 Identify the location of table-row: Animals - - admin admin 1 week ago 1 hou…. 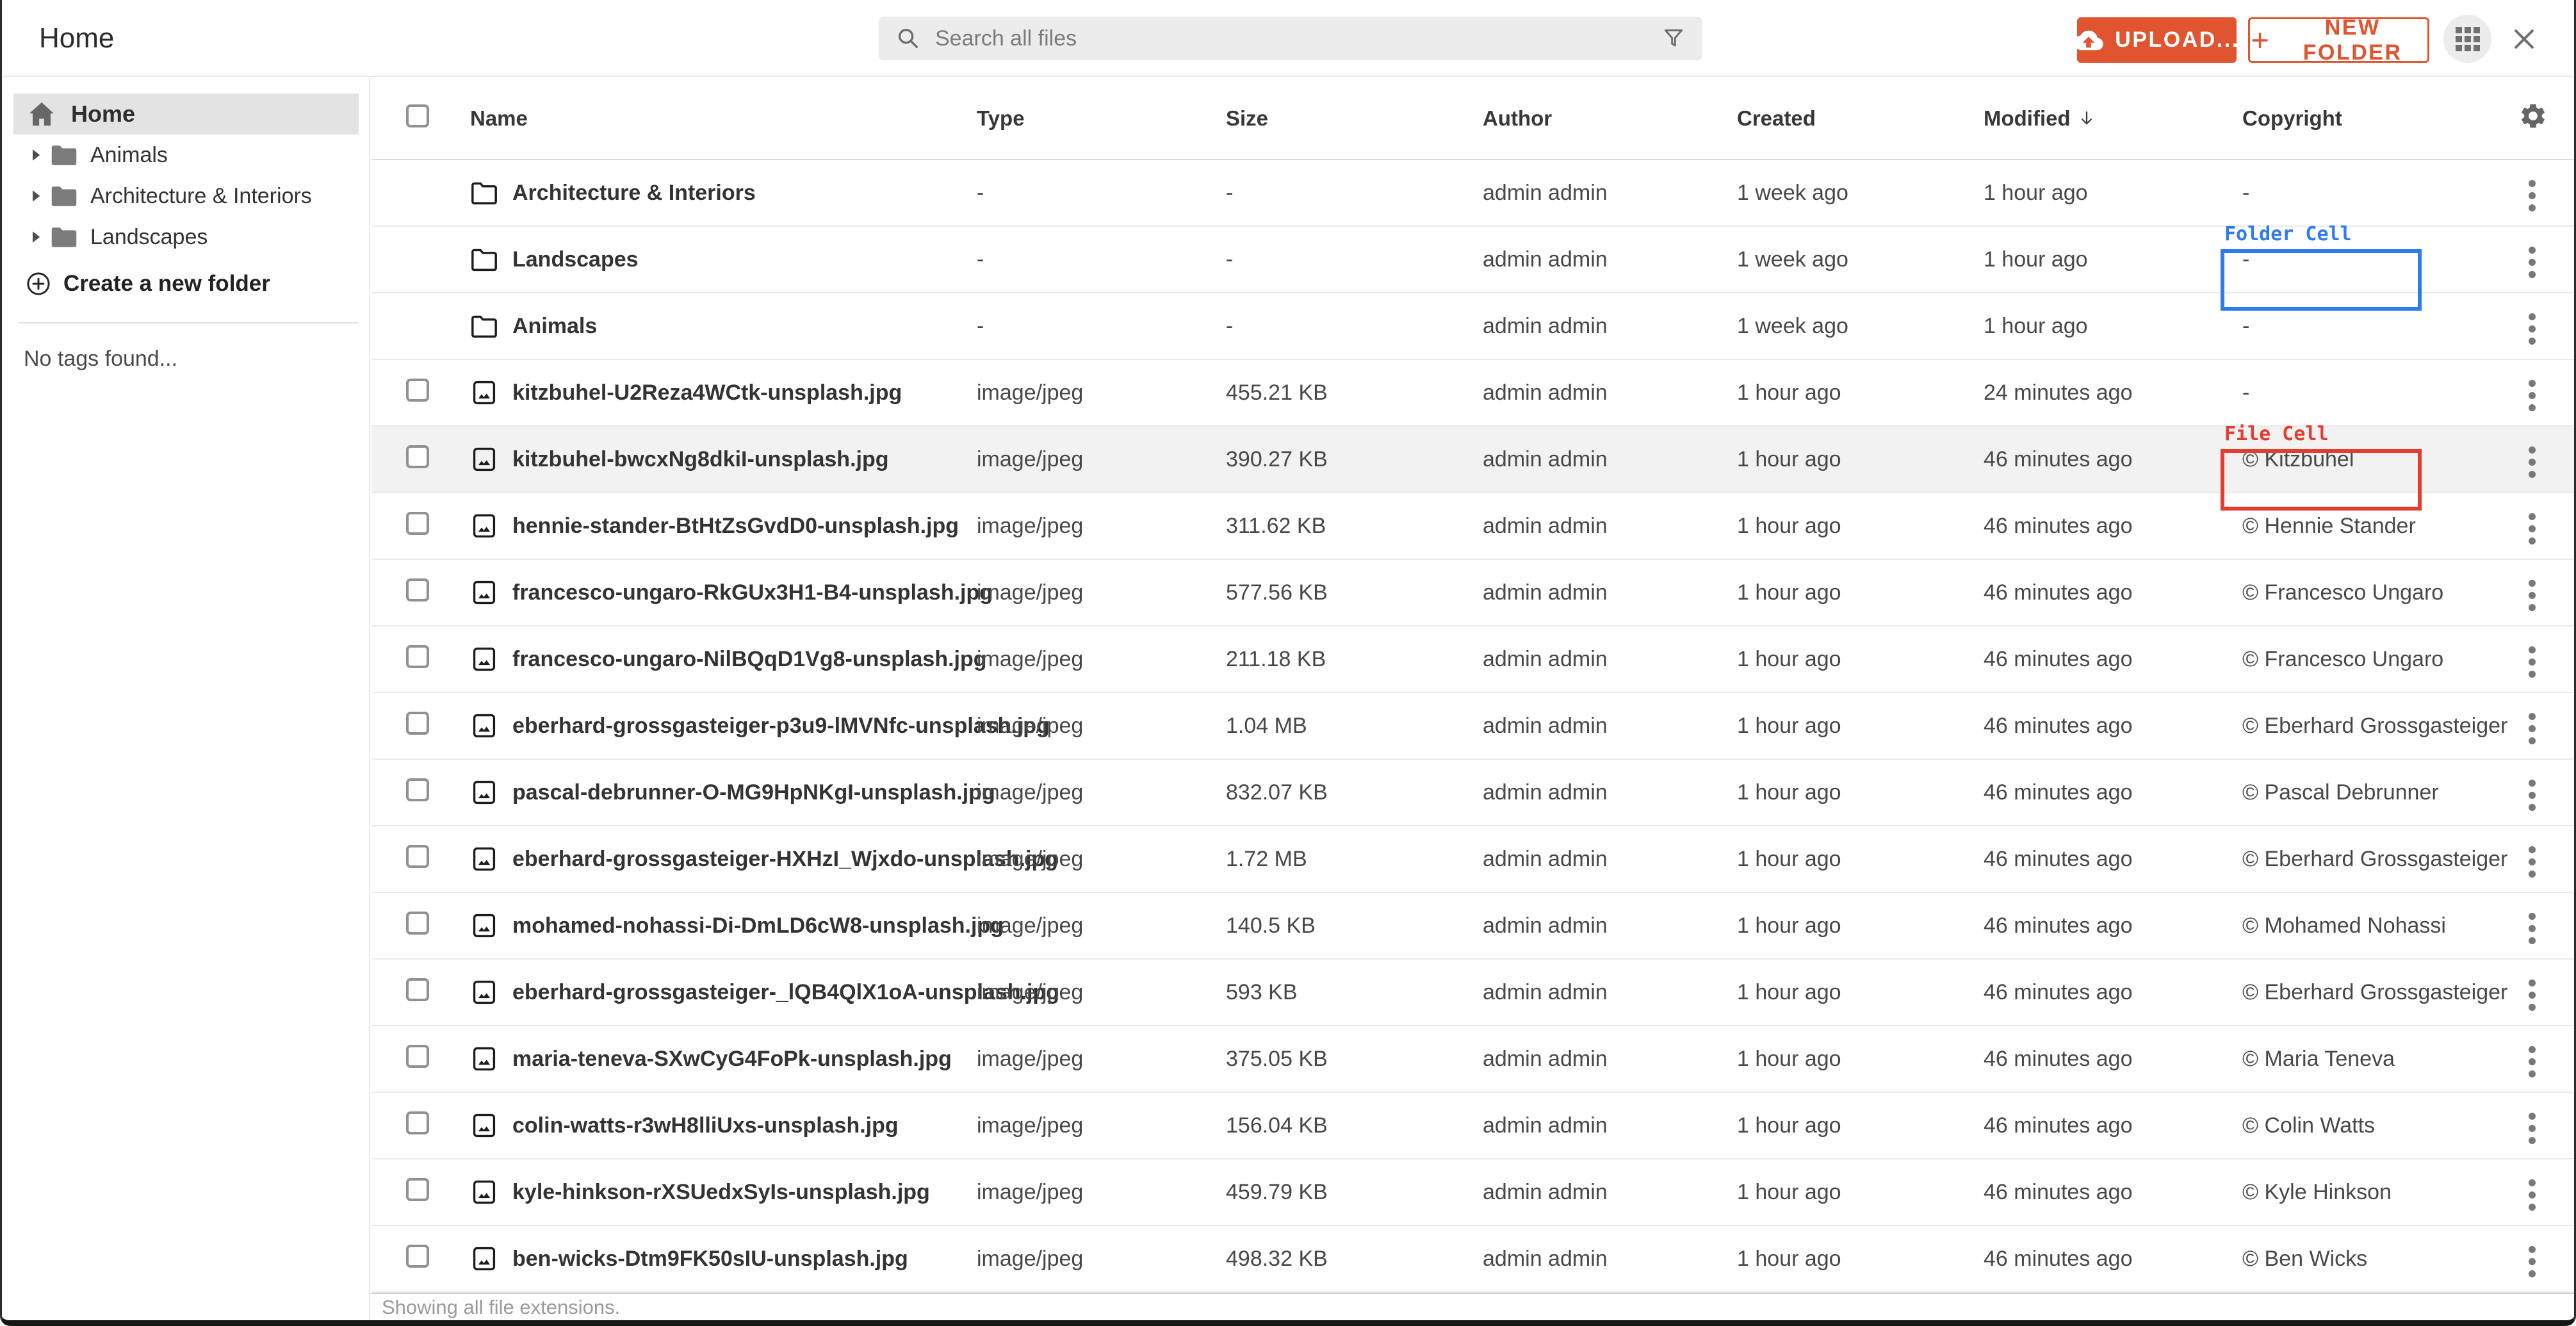
(1472, 326).